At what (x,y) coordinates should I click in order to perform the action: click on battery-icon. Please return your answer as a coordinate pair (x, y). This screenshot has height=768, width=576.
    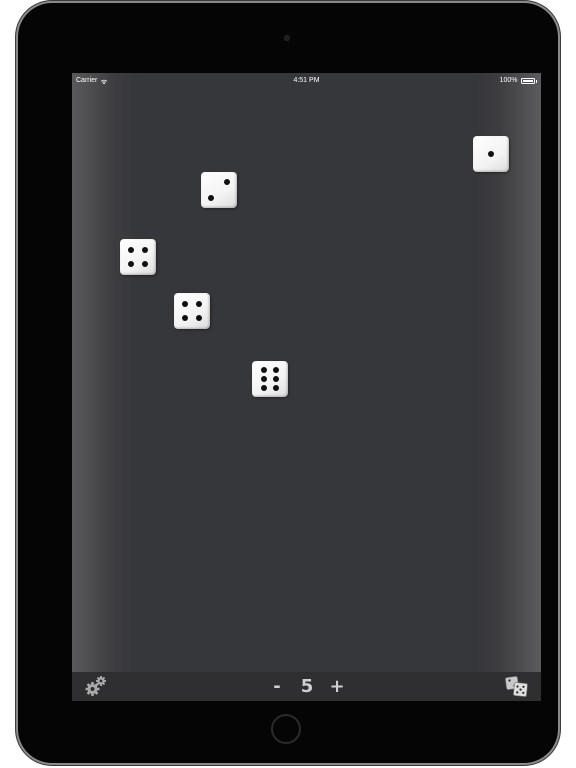
    Looking at the image, I should click on (527, 81).